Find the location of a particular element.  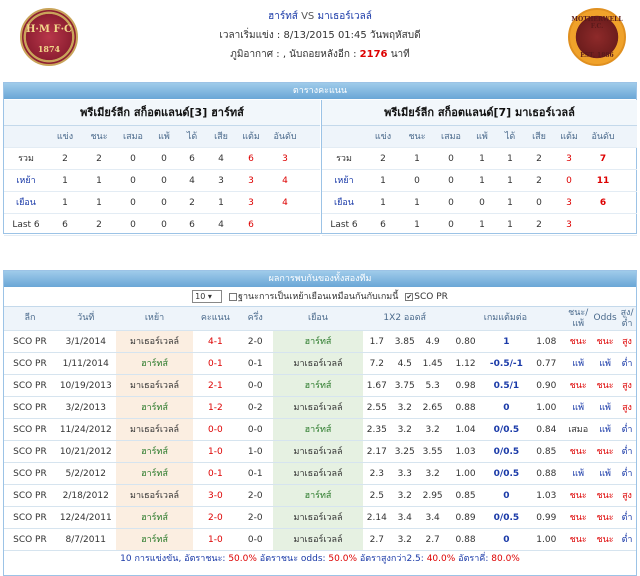

away-team-link: มาเธอร์เวลล์ is located at coordinates (344, 16).